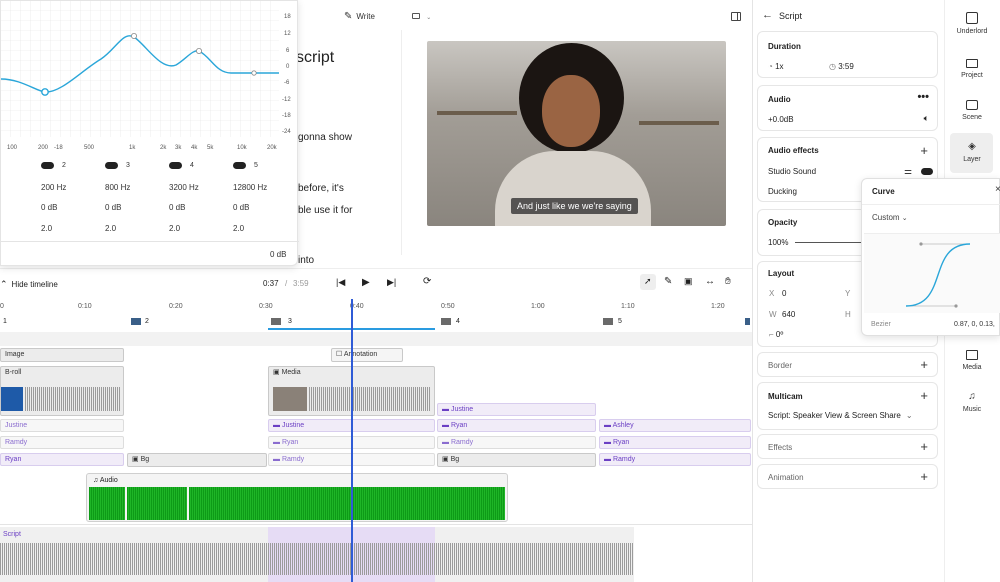 The height and width of the screenshot is (582, 1000). I want to click on cursor-icon: ➚, so click(648, 281).